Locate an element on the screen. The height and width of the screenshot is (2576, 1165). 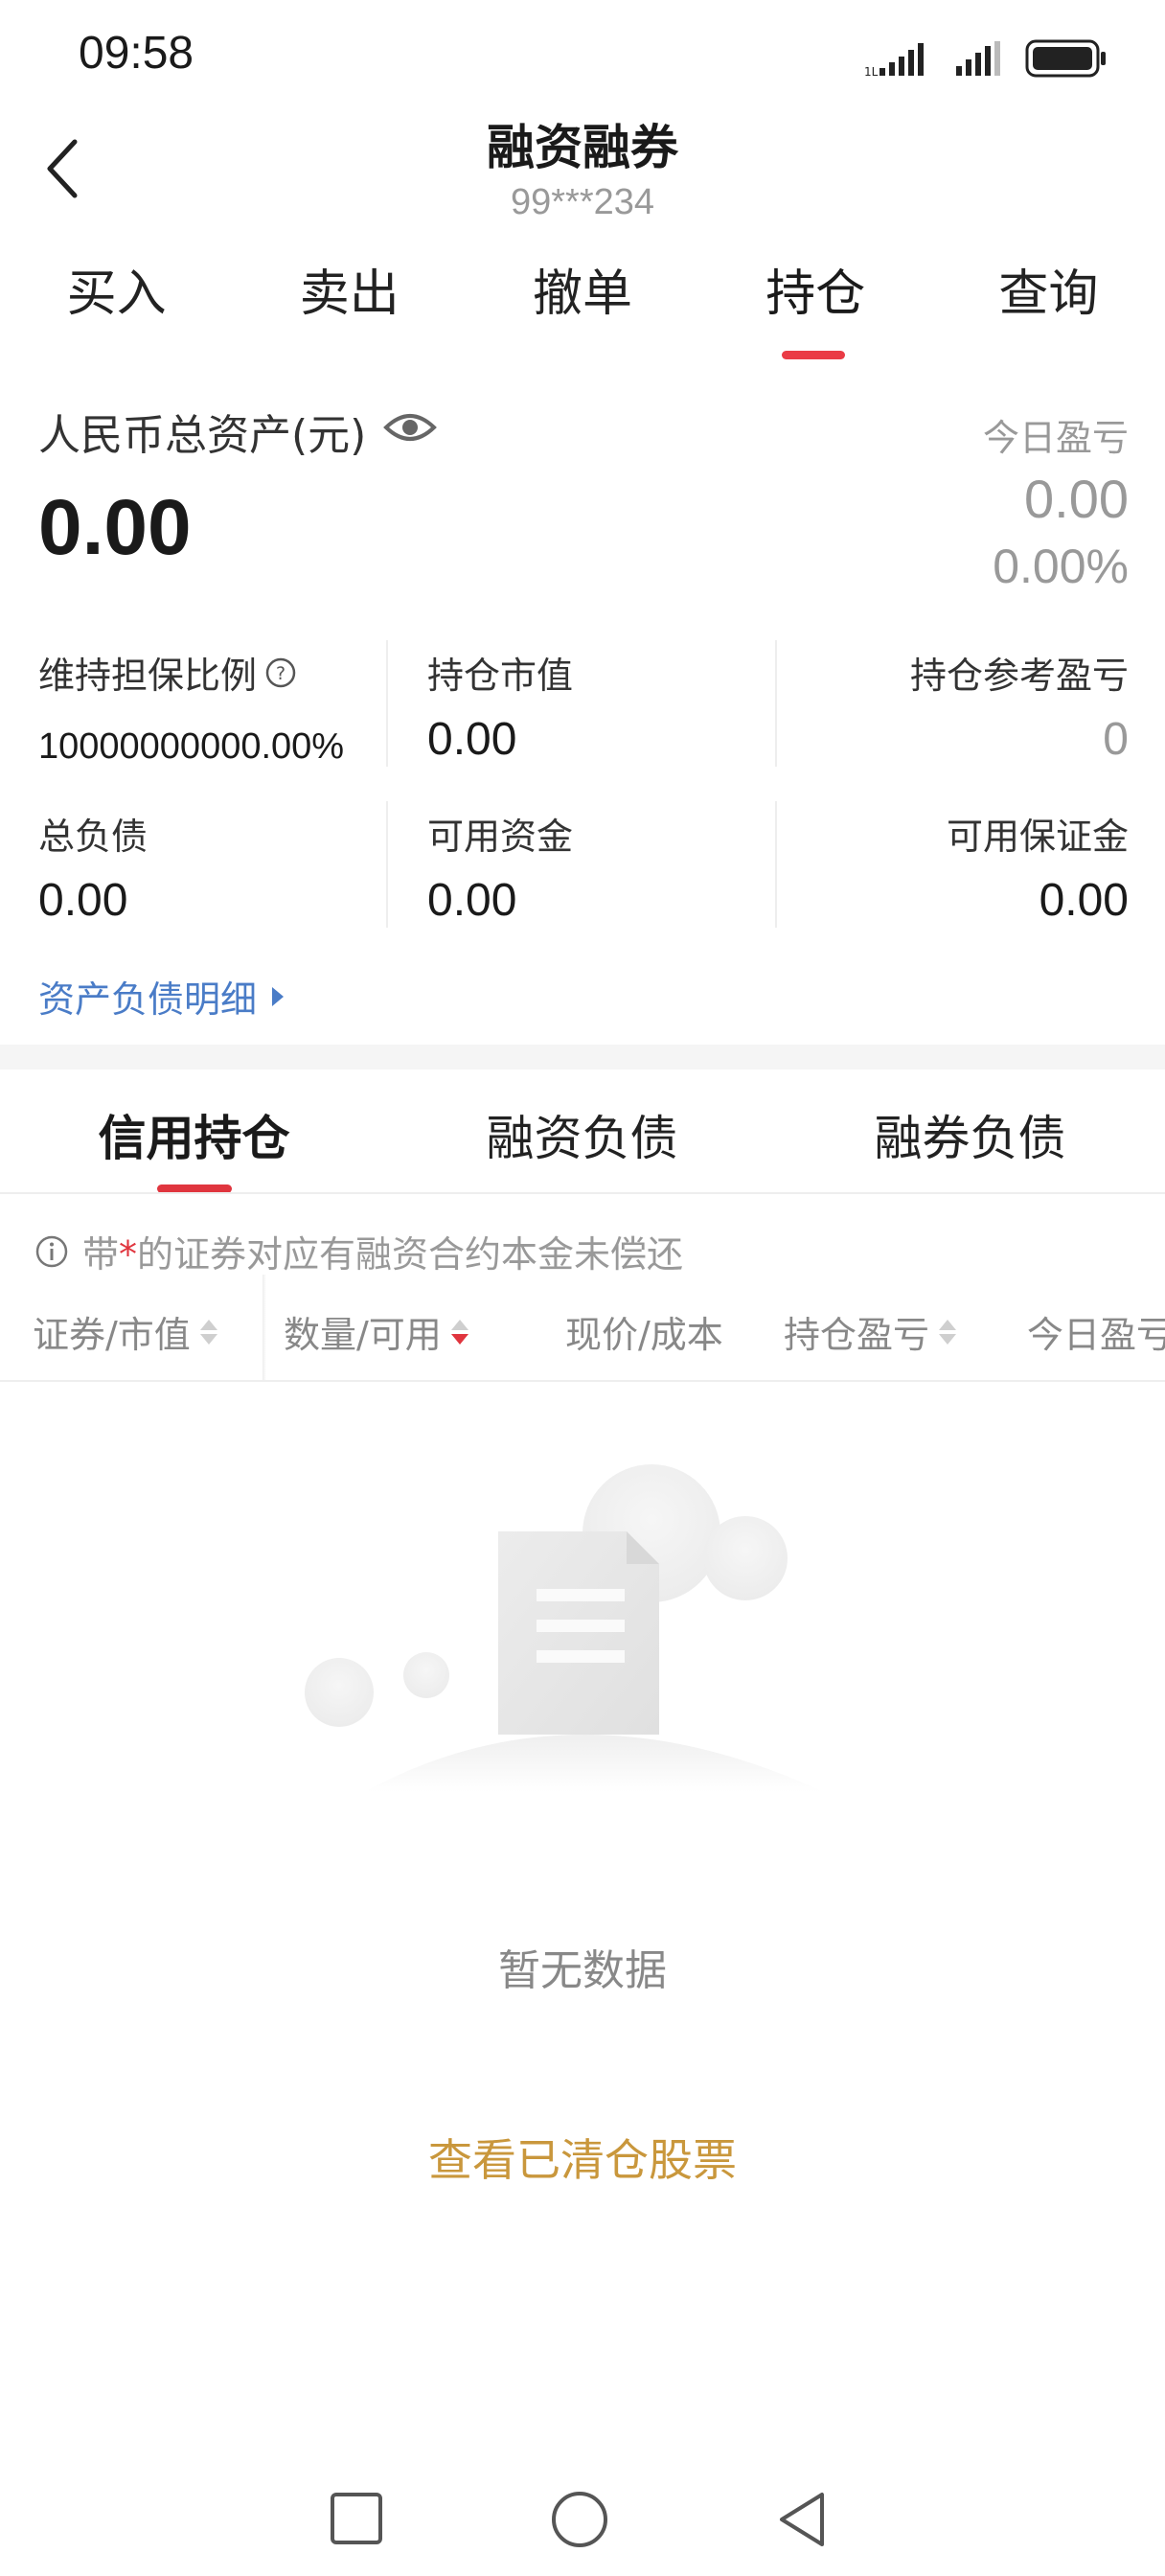
trade-tab-bar: 买入 卖出 撤单 持仓 查询 is located at coordinates (582, 294).